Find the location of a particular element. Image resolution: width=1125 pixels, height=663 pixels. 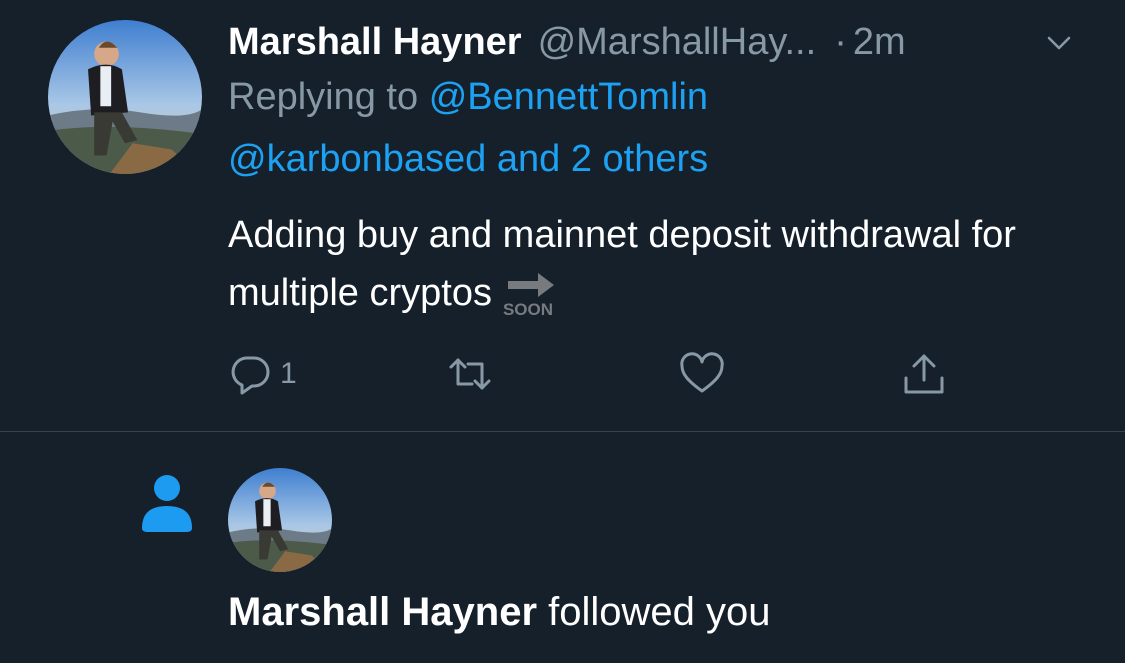

author-avatar is located at coordinates (125, 97).